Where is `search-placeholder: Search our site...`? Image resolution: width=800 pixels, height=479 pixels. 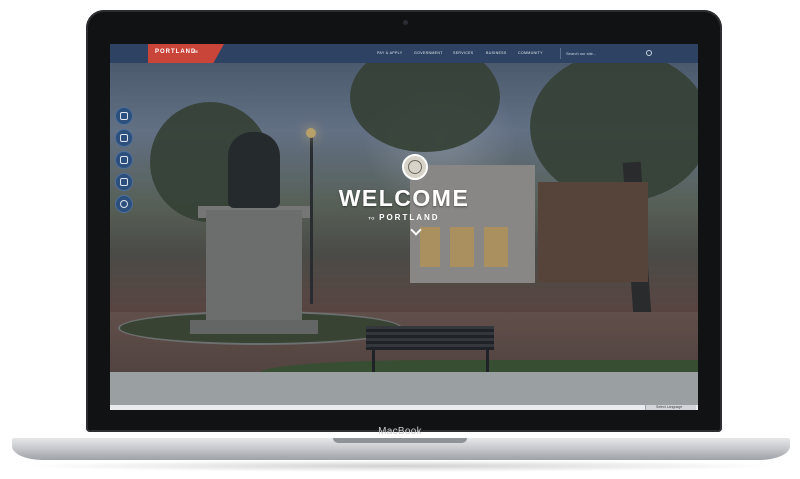 search-placeholder: Search our site... is located at coordinates (581, 53).